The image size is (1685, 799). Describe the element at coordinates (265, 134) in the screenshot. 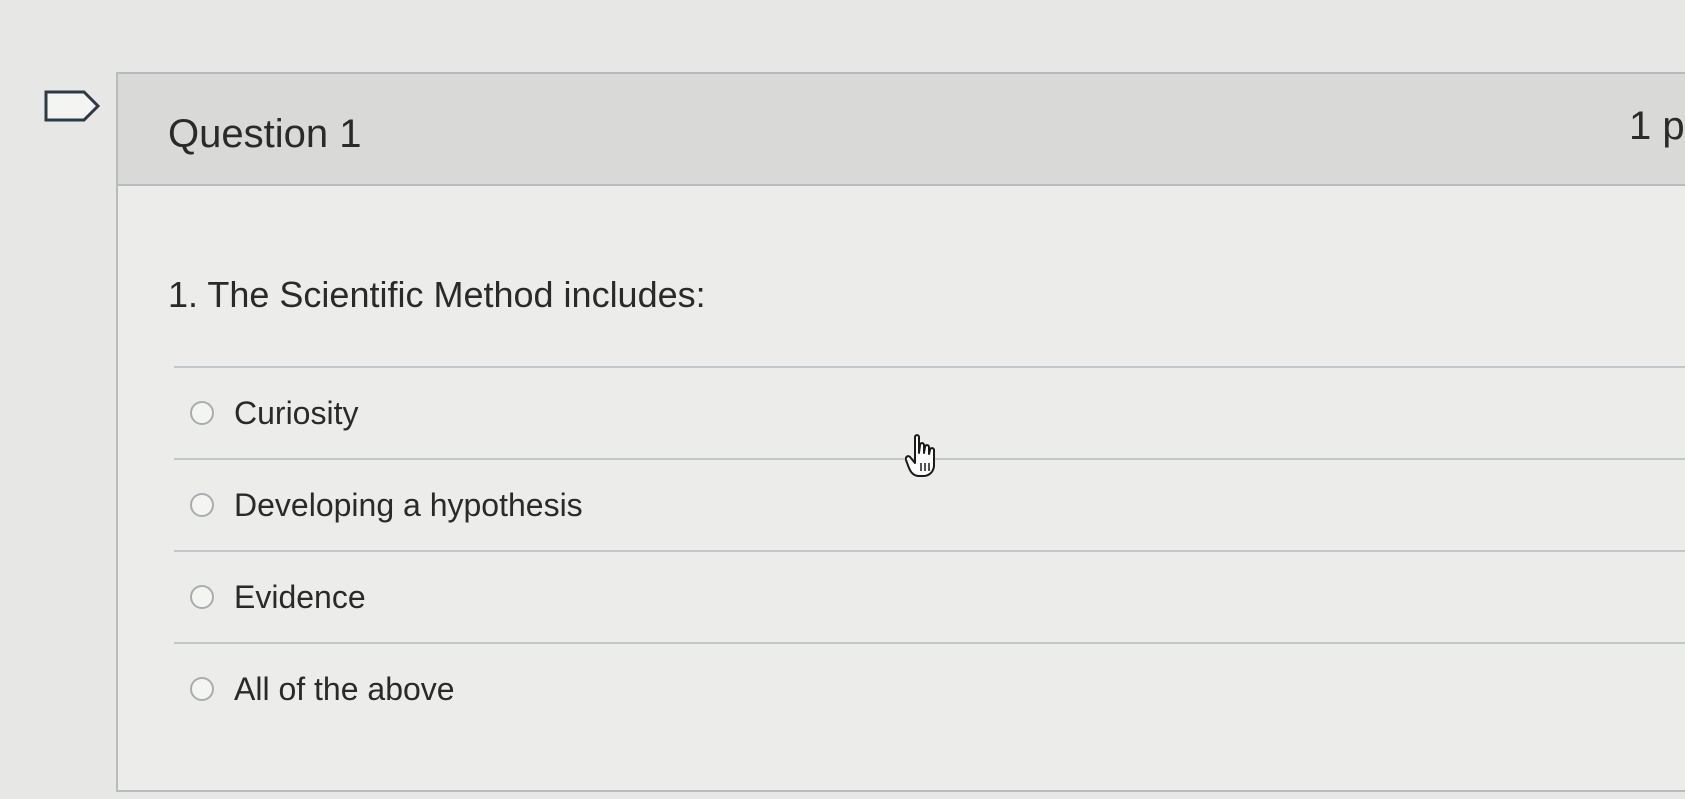

I see `question-title: Question 1` at that location.